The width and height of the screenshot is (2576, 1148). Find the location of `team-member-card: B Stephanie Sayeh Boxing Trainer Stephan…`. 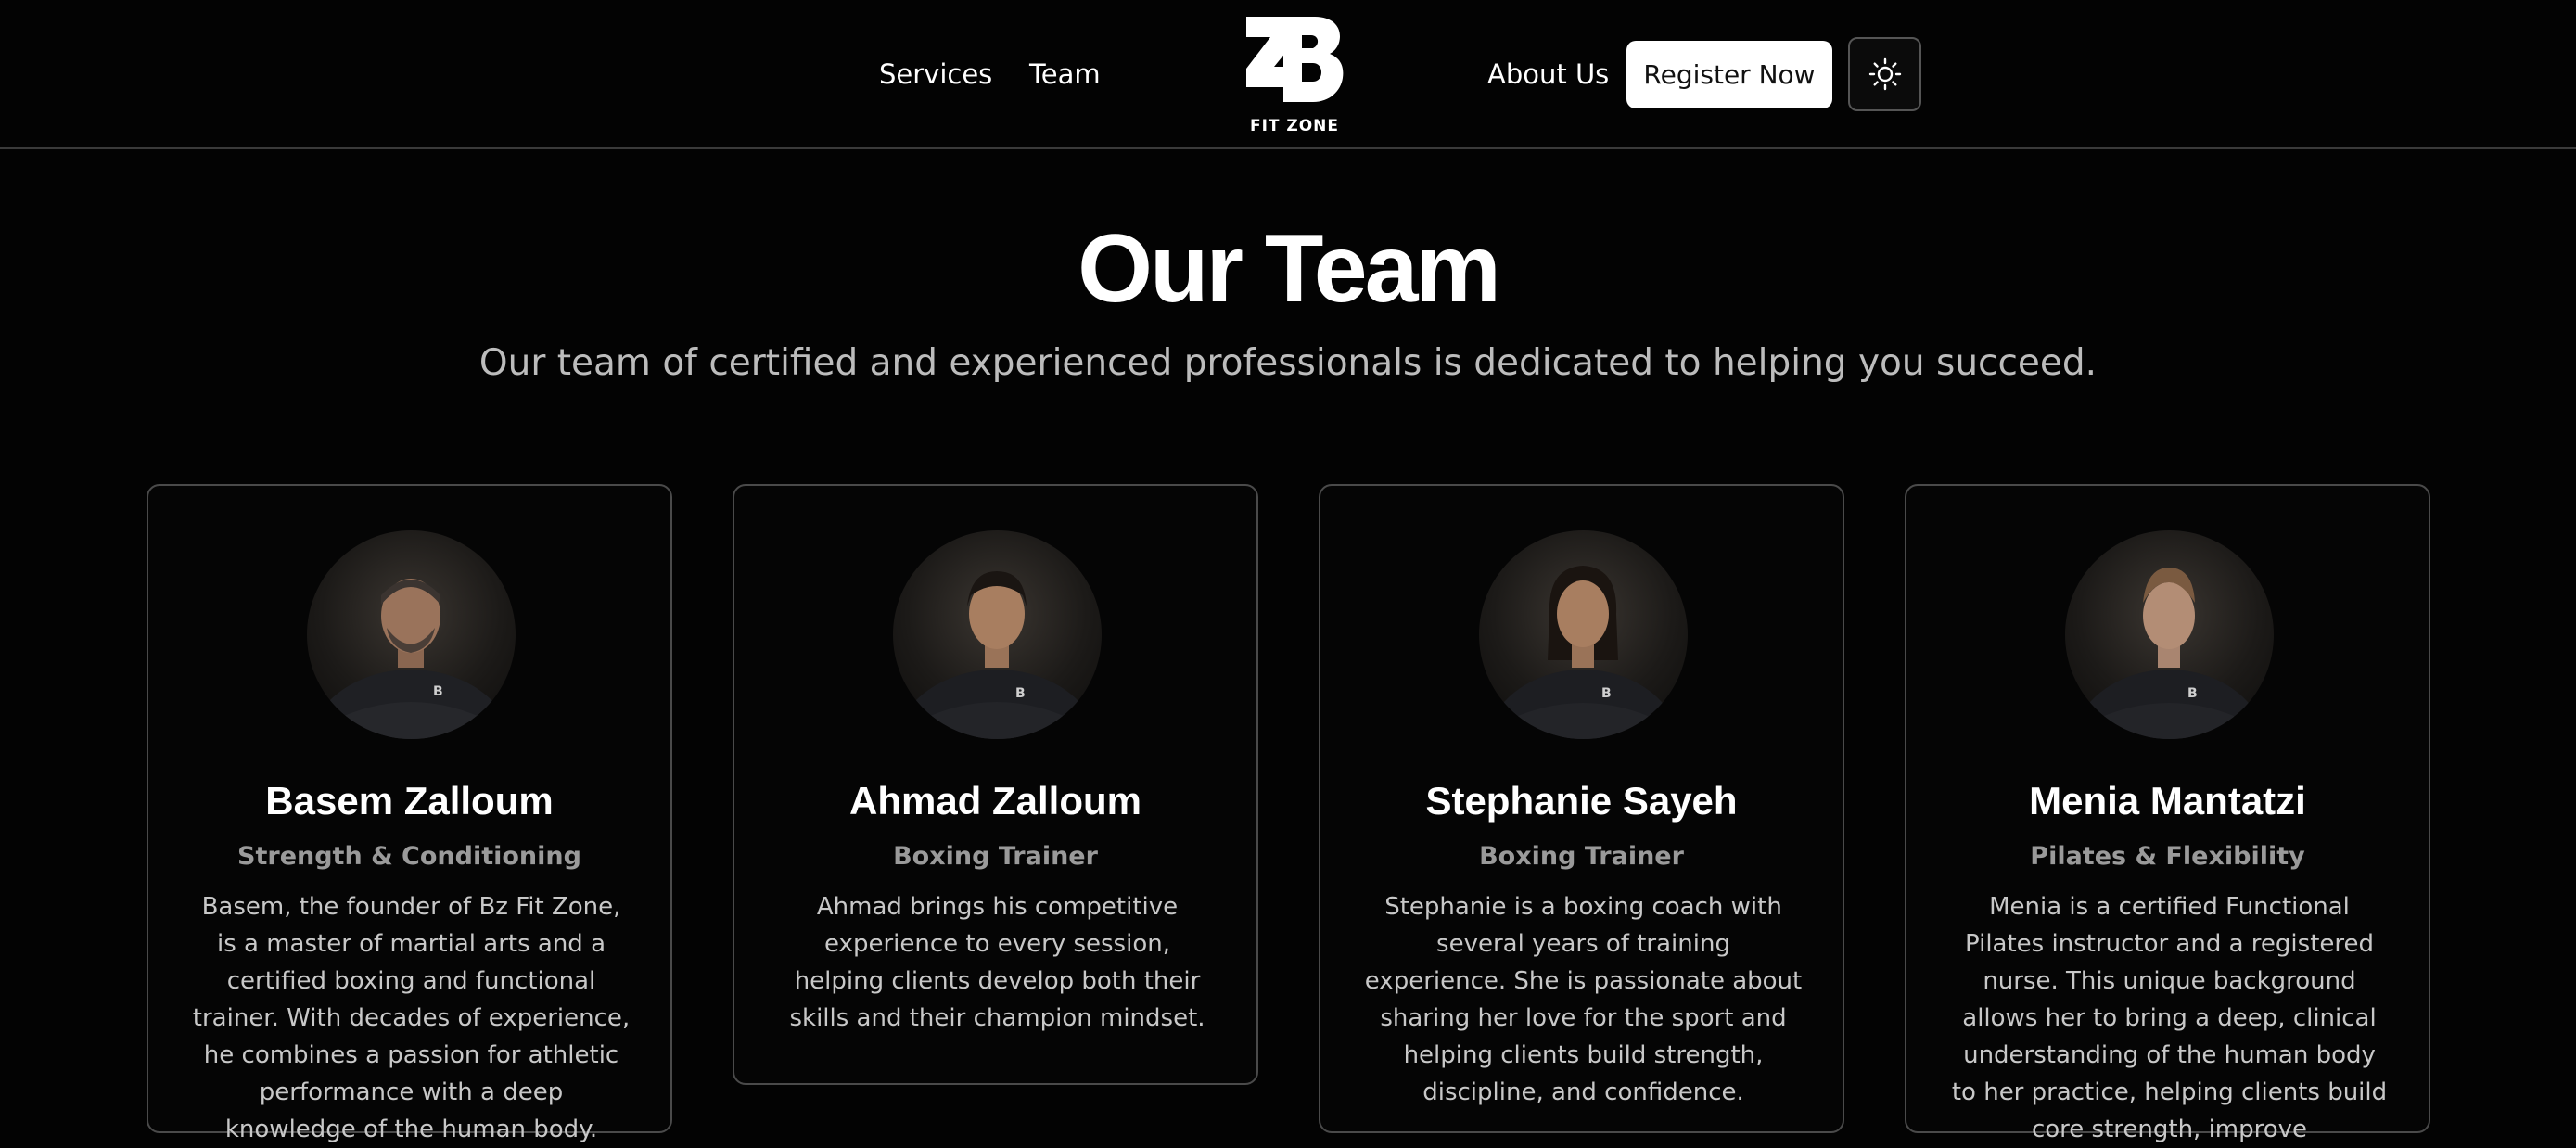

team-member-card: B Stephanie Sayeh Boxing Trainer Stephan… is located at coordinates (1581, 808).